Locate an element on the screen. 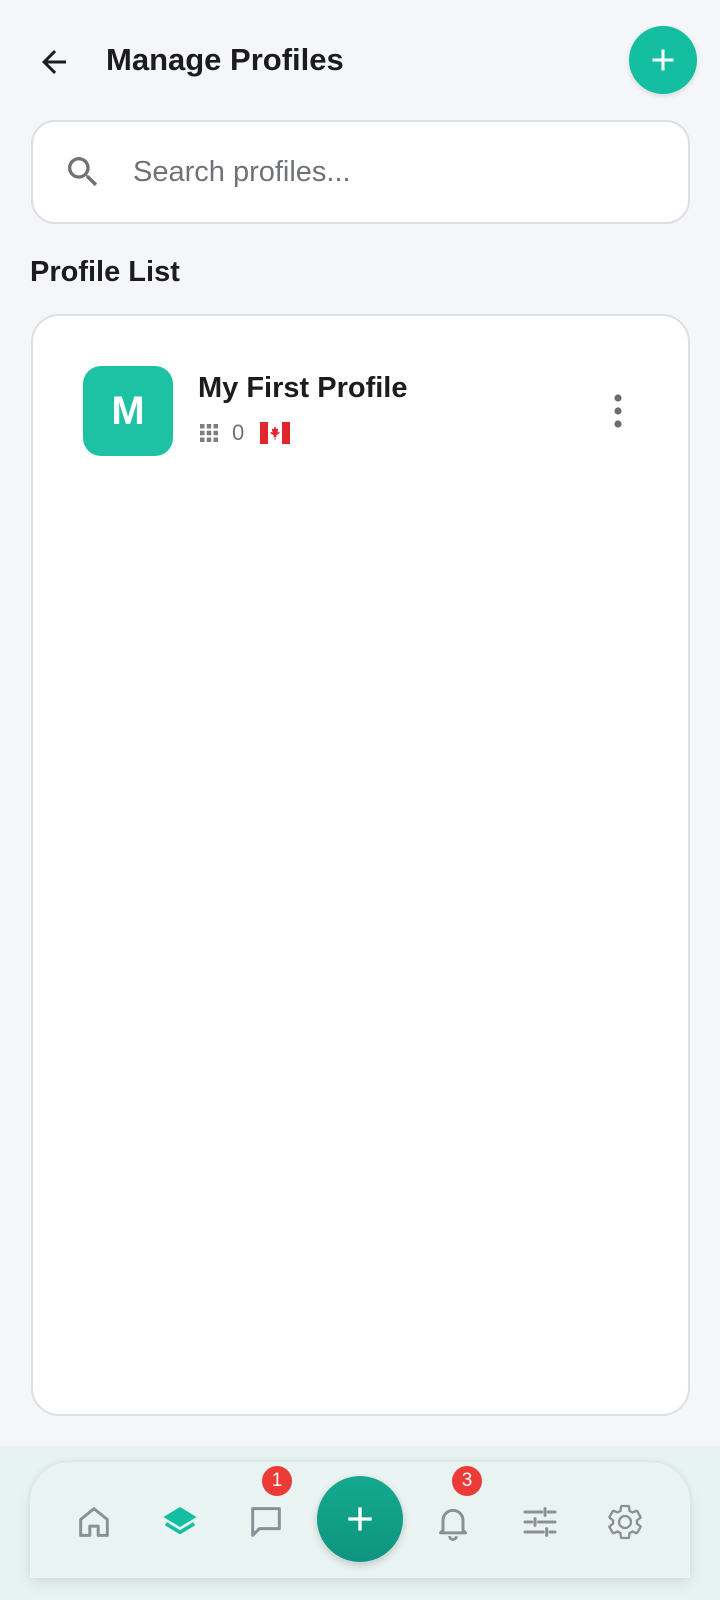 The height and width of the screenshot is (1600, 720). search-box is located at coordinates (360, 172).